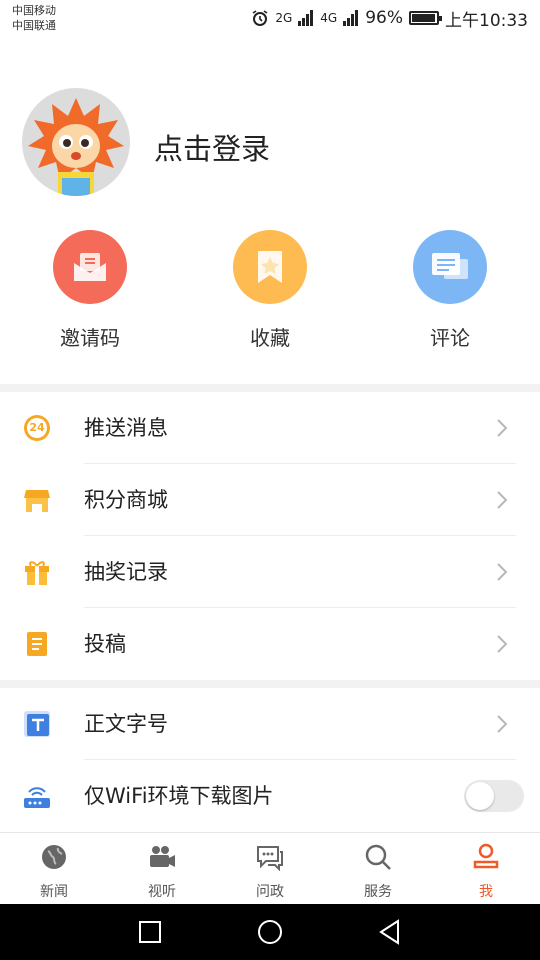 The image size is (540, 960). Describe the element at coordinates (378, 857) in the screenshot. I see `search-icon` at that location.